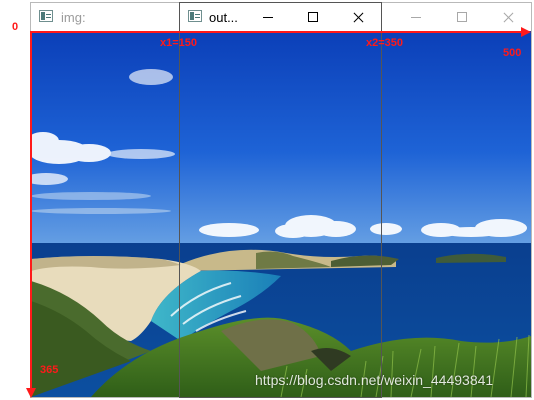 The image size is (534, 400). What do you see at coordinates (15, 27) in the screenshot?
I see `origin-label: 0` at bounding box center [15, 27].